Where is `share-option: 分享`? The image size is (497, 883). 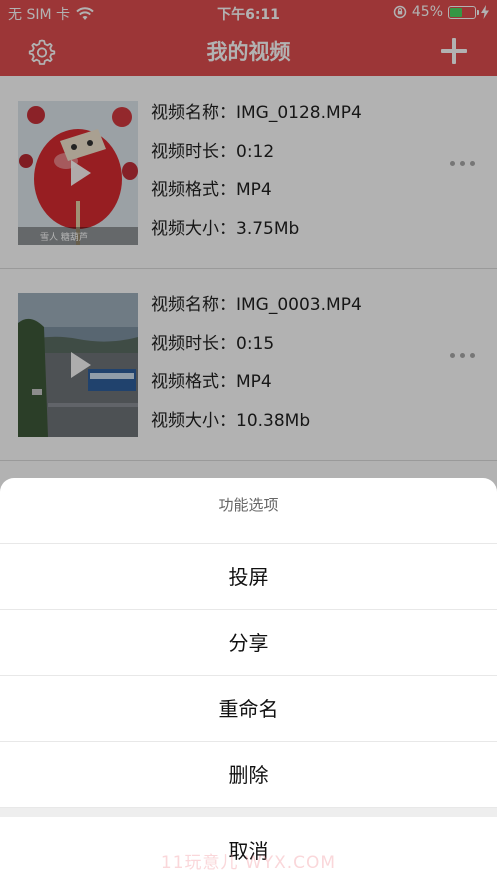 share-option: 分享 is located at coordinates (248, 643).